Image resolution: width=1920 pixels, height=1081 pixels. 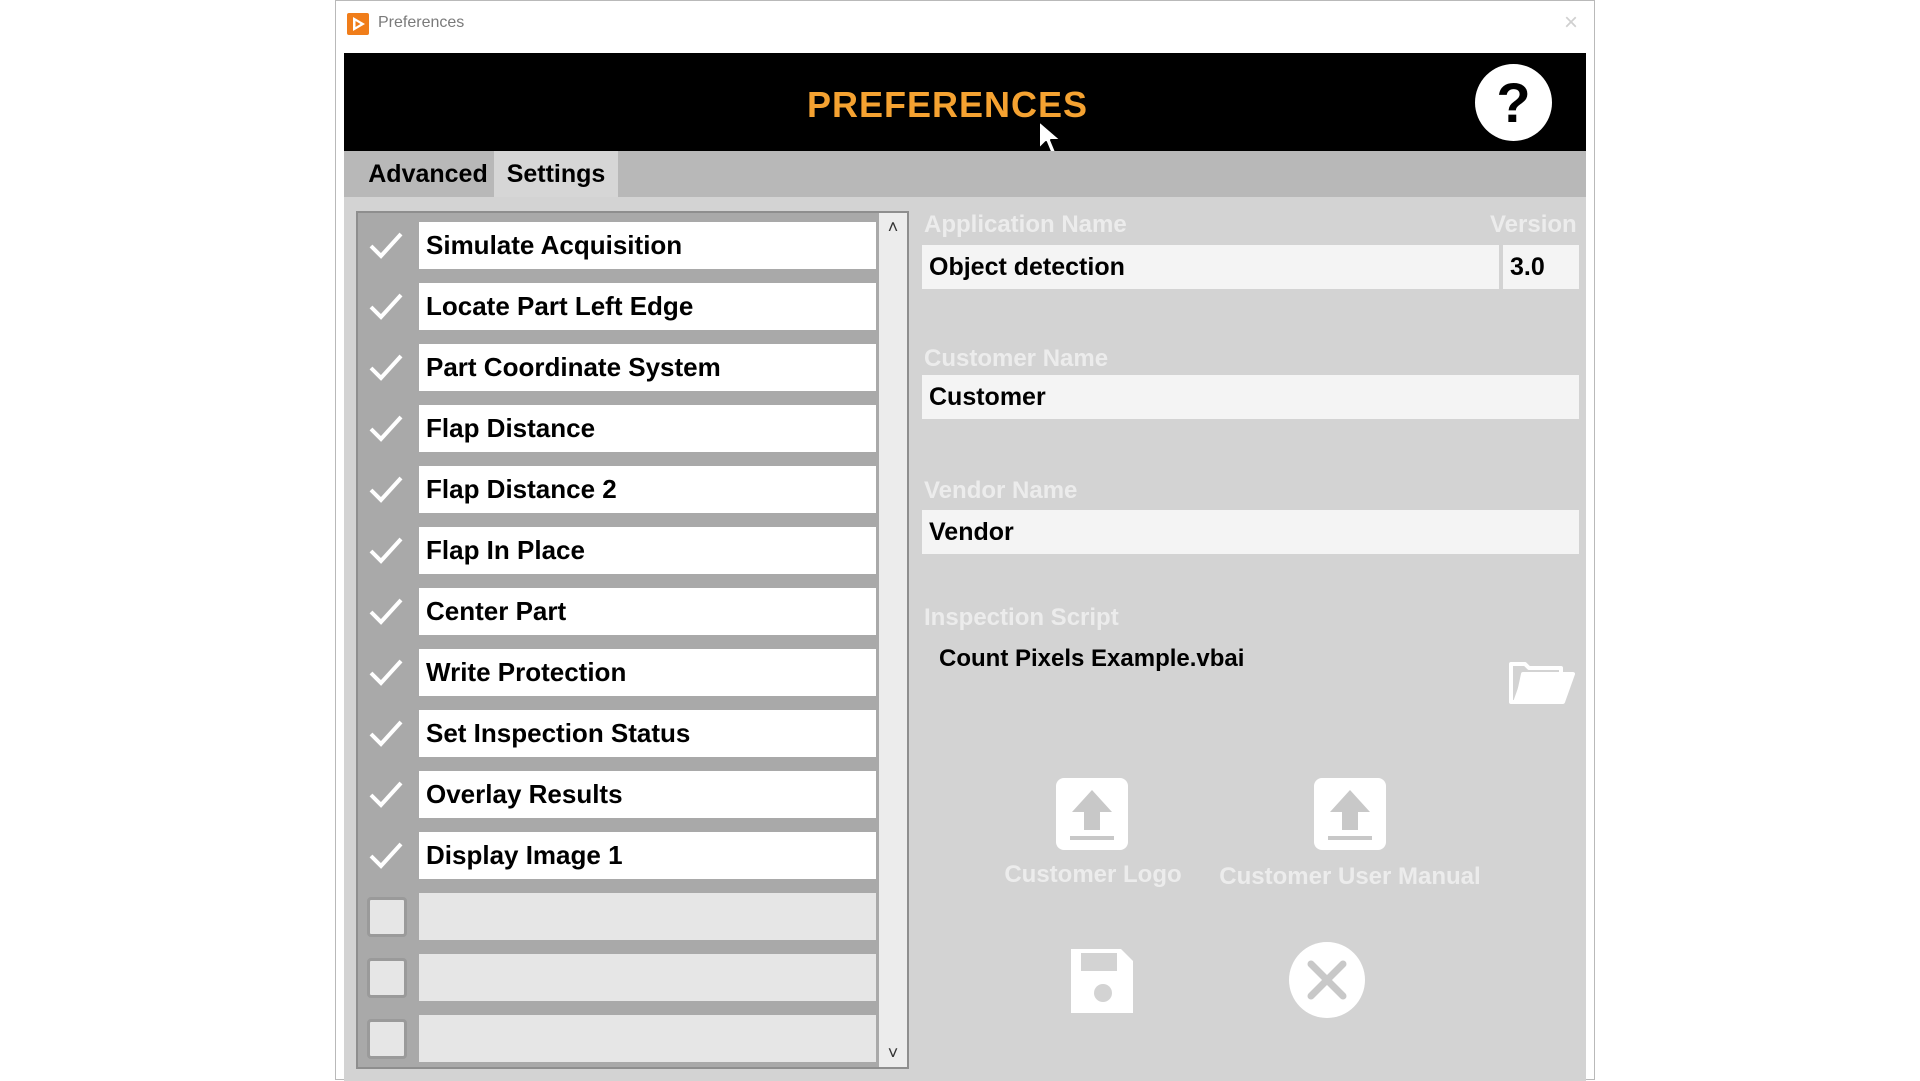 I want to click on customer-manual-upload-button, so click(x=1350, y=814).